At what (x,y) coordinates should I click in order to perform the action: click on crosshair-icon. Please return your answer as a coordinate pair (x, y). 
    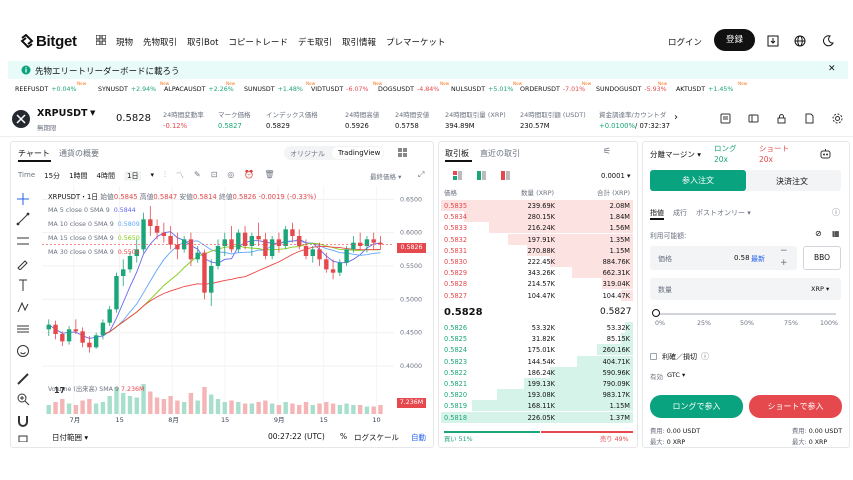
    Looking at the image, I should click on (23, 199).